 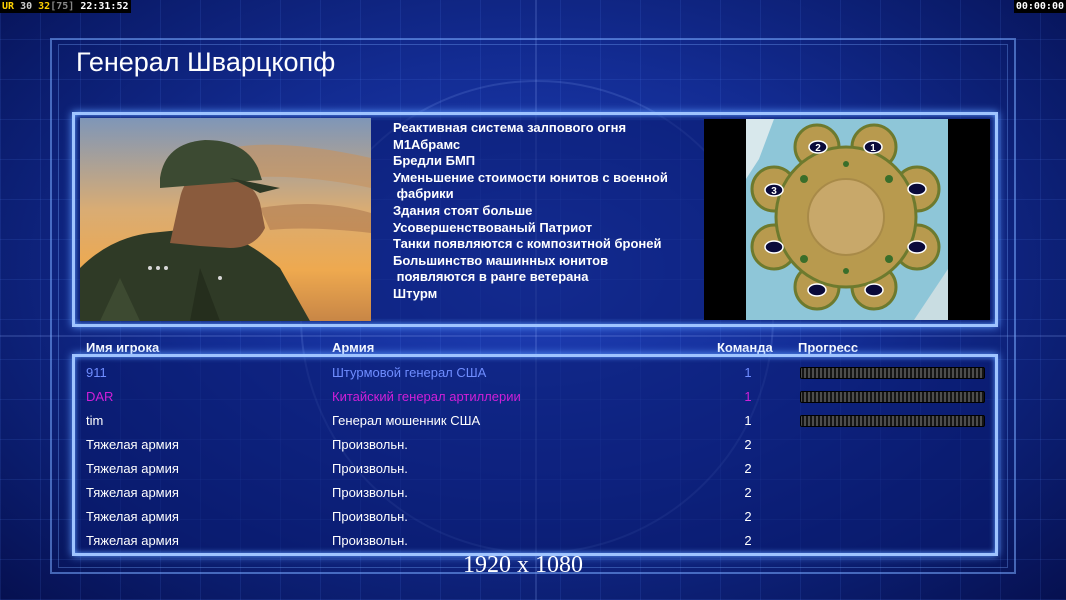 I want to click on fps-tag: UR, so click(x=8, y=6).